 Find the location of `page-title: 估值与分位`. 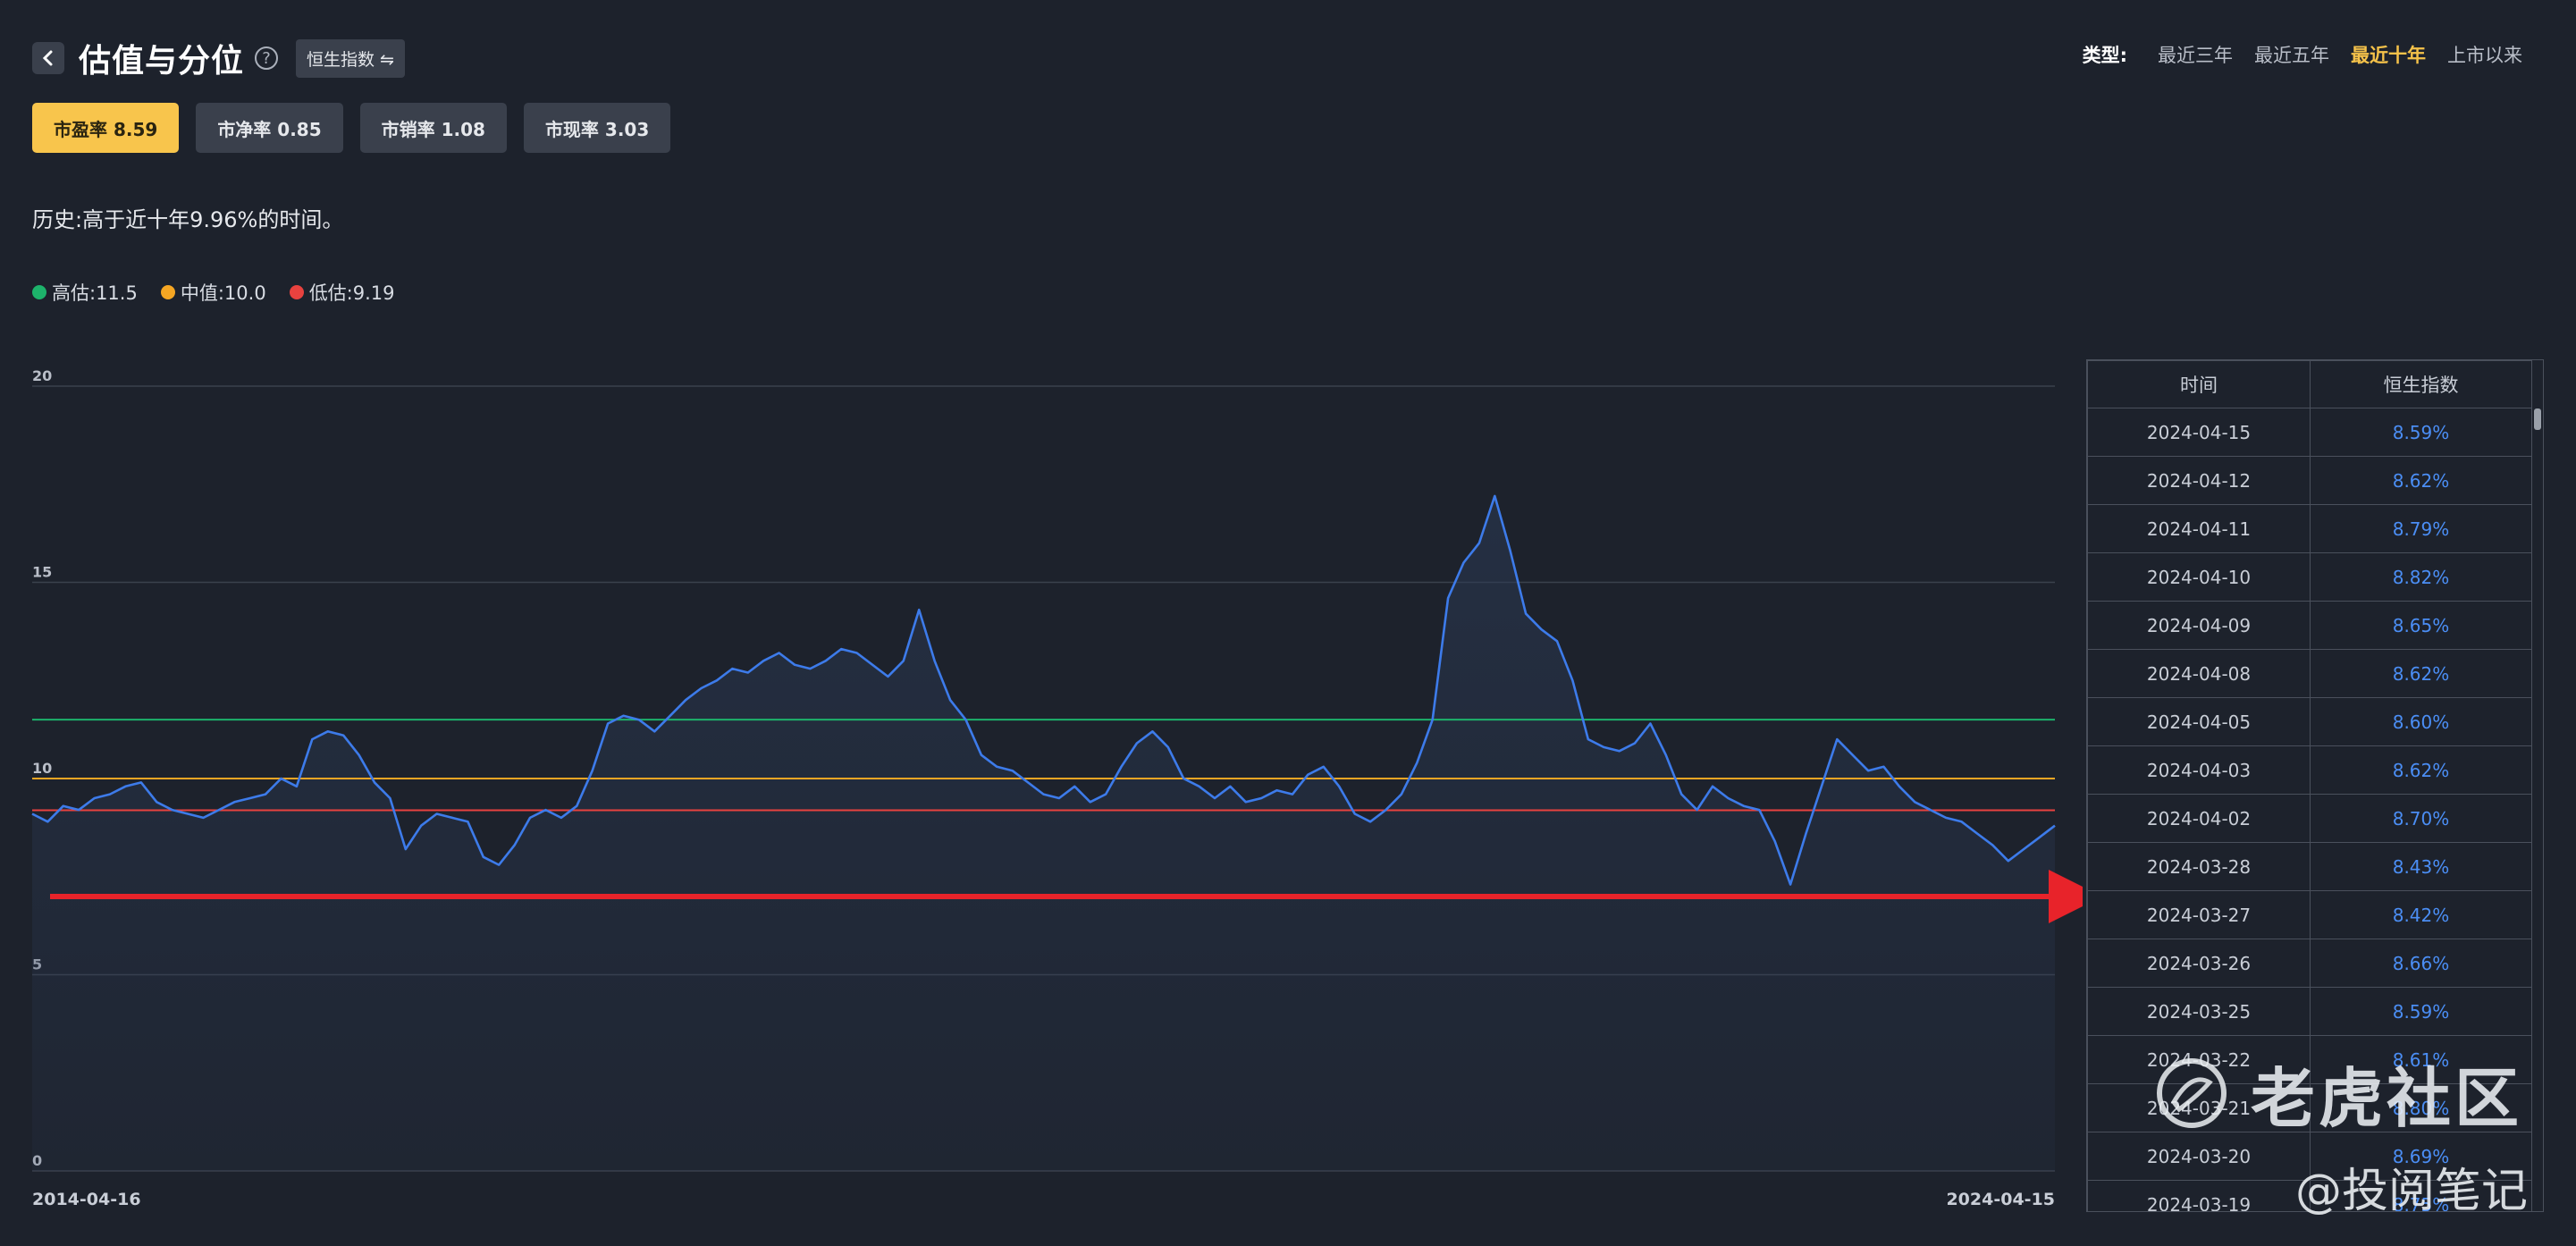

page-title: 估值与分位 is located at coordinates (162, 61).